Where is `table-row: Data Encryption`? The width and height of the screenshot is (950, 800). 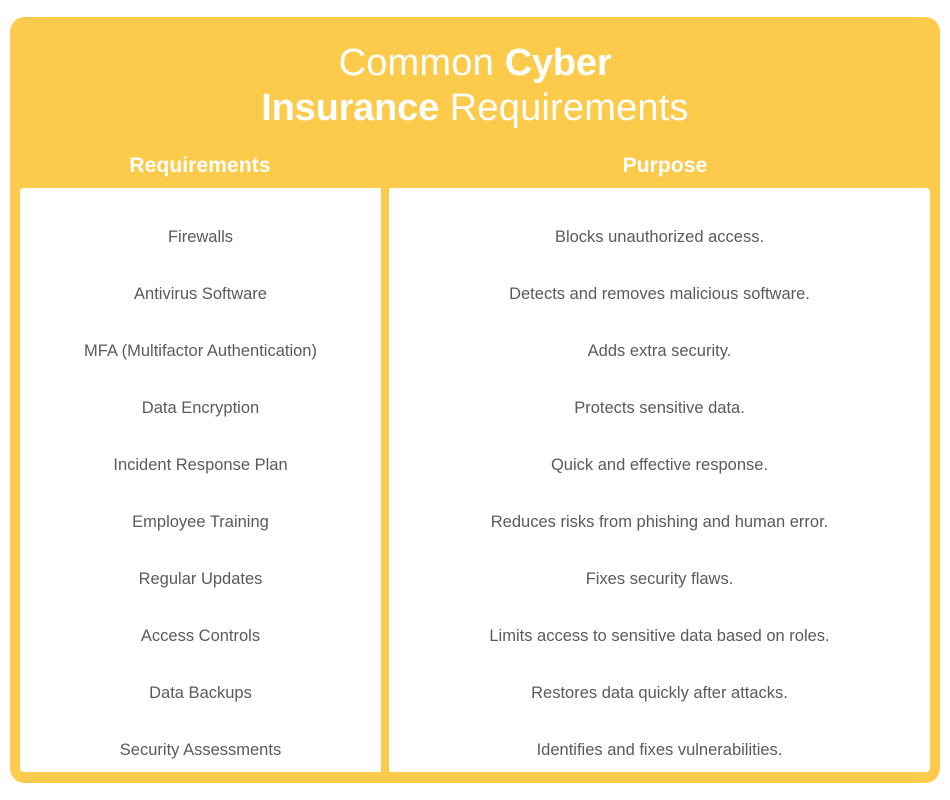
table-row: Data Encryption is located at coordinates (200, 408).